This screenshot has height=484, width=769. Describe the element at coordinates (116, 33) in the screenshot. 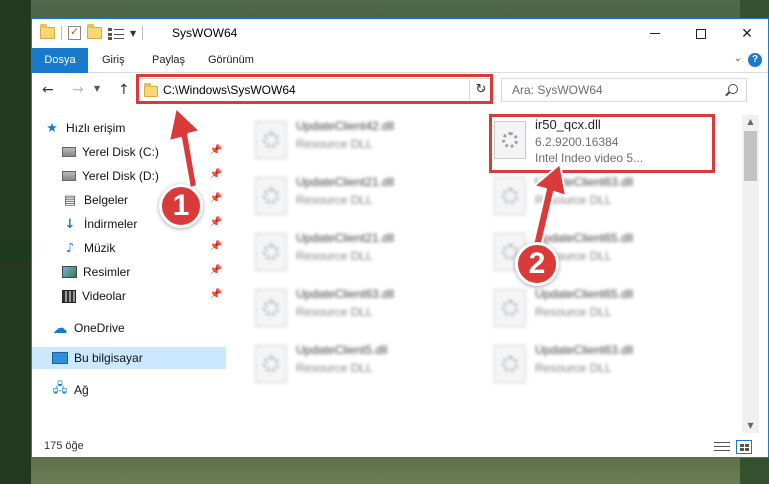

I see `view-options-icon` at that location.